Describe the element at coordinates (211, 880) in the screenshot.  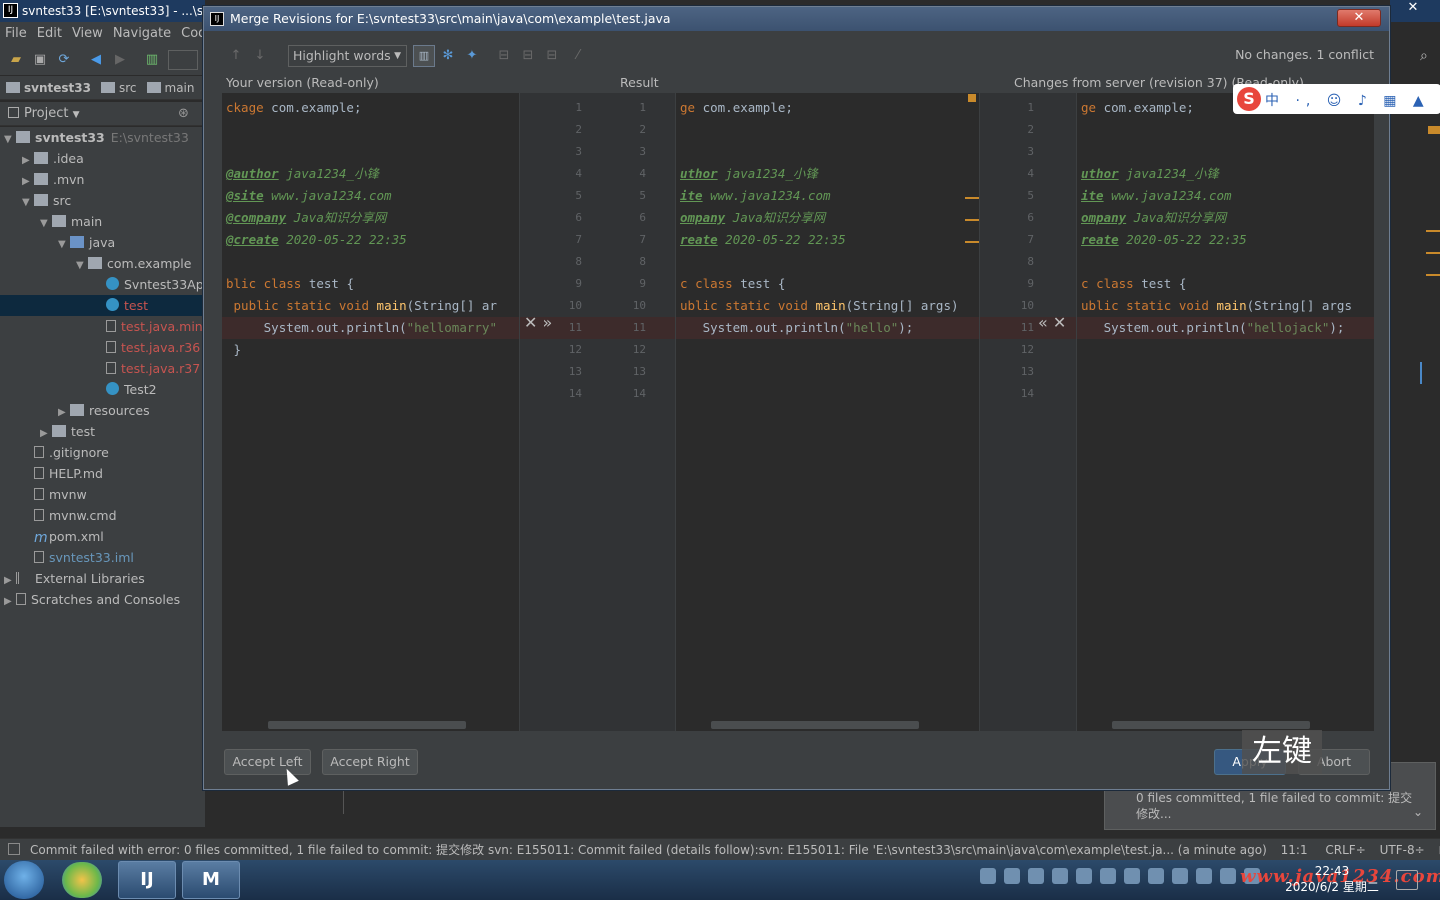
I see `app-taskbar-button: M` at that location.